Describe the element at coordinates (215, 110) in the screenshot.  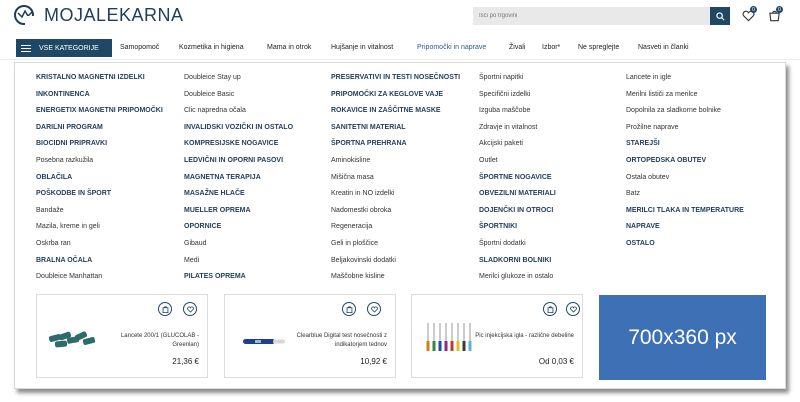
I see `menu-link: Clic napredna očala` at that location.